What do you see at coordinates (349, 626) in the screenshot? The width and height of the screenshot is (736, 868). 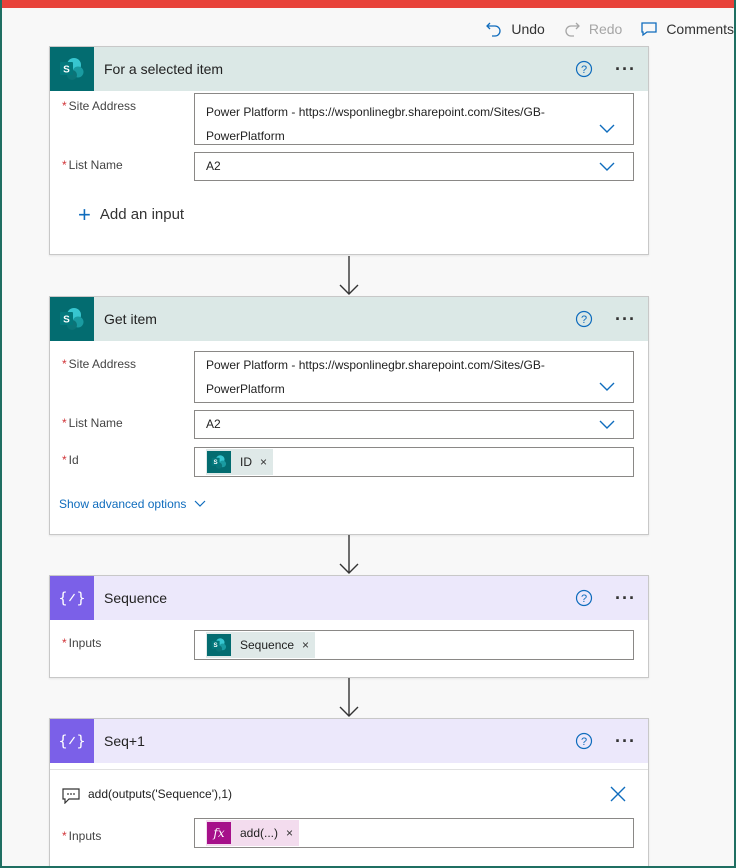 I see `sequence-card: { } Sequence ? ··· *Inputs S Sequence ×` at bounding box center [349, 626].